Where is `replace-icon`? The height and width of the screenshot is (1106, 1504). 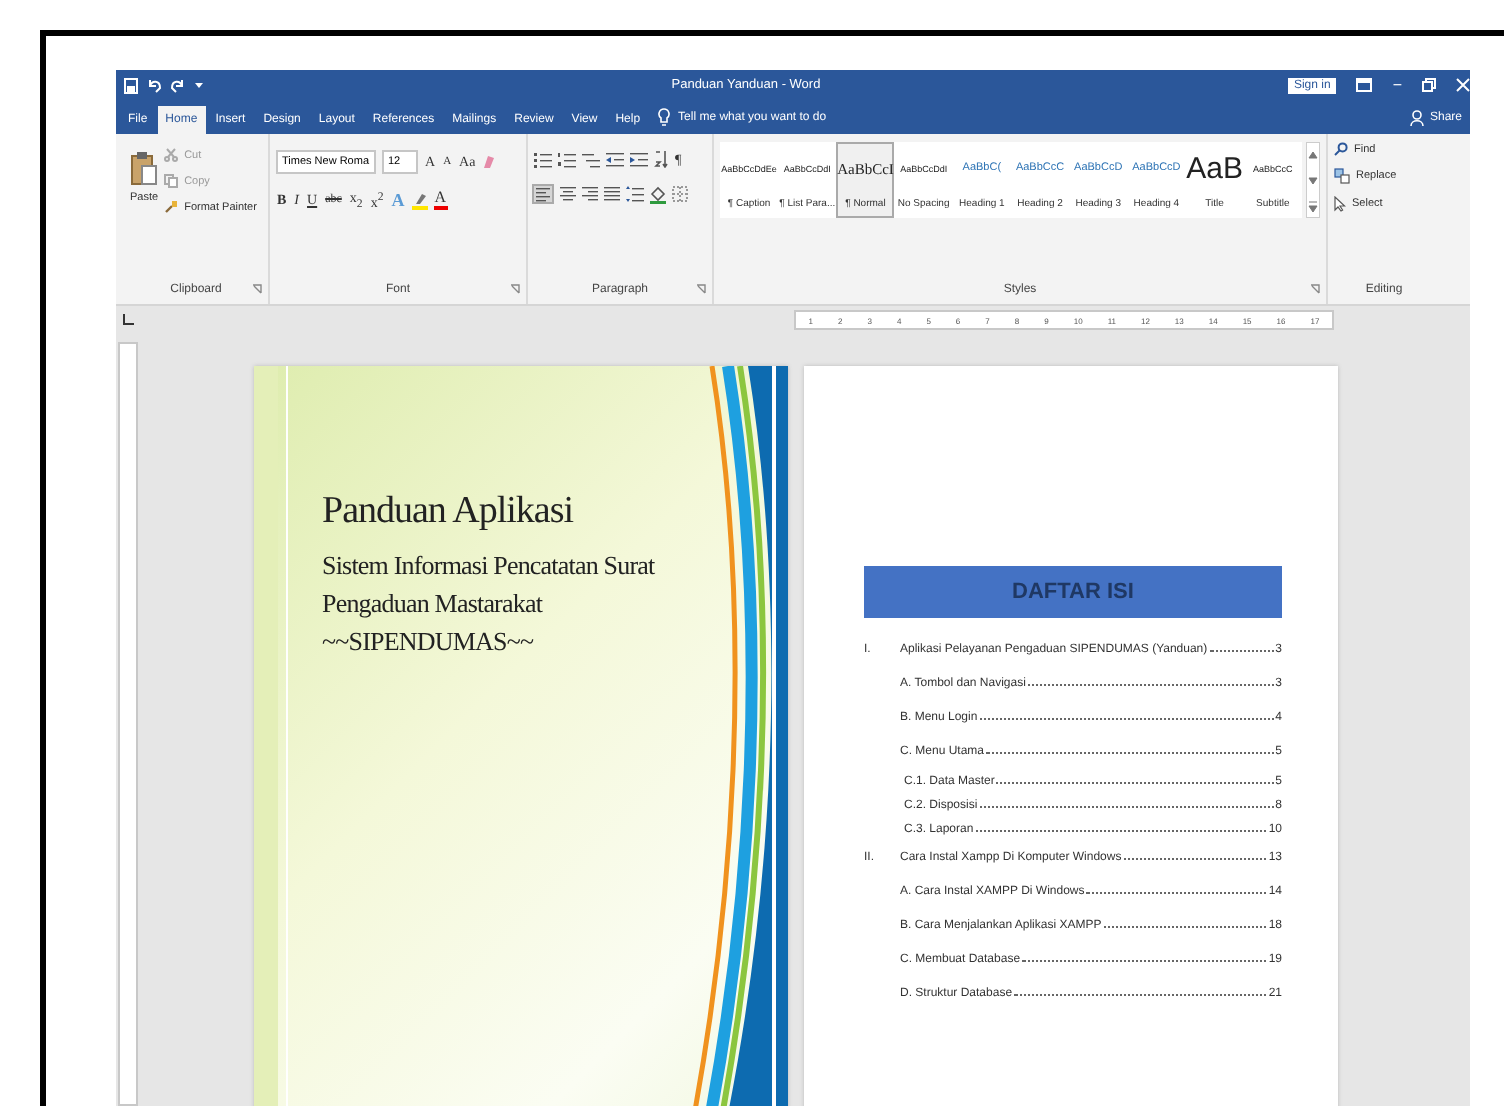 replace-icon is located at coordinates (1342, 176).